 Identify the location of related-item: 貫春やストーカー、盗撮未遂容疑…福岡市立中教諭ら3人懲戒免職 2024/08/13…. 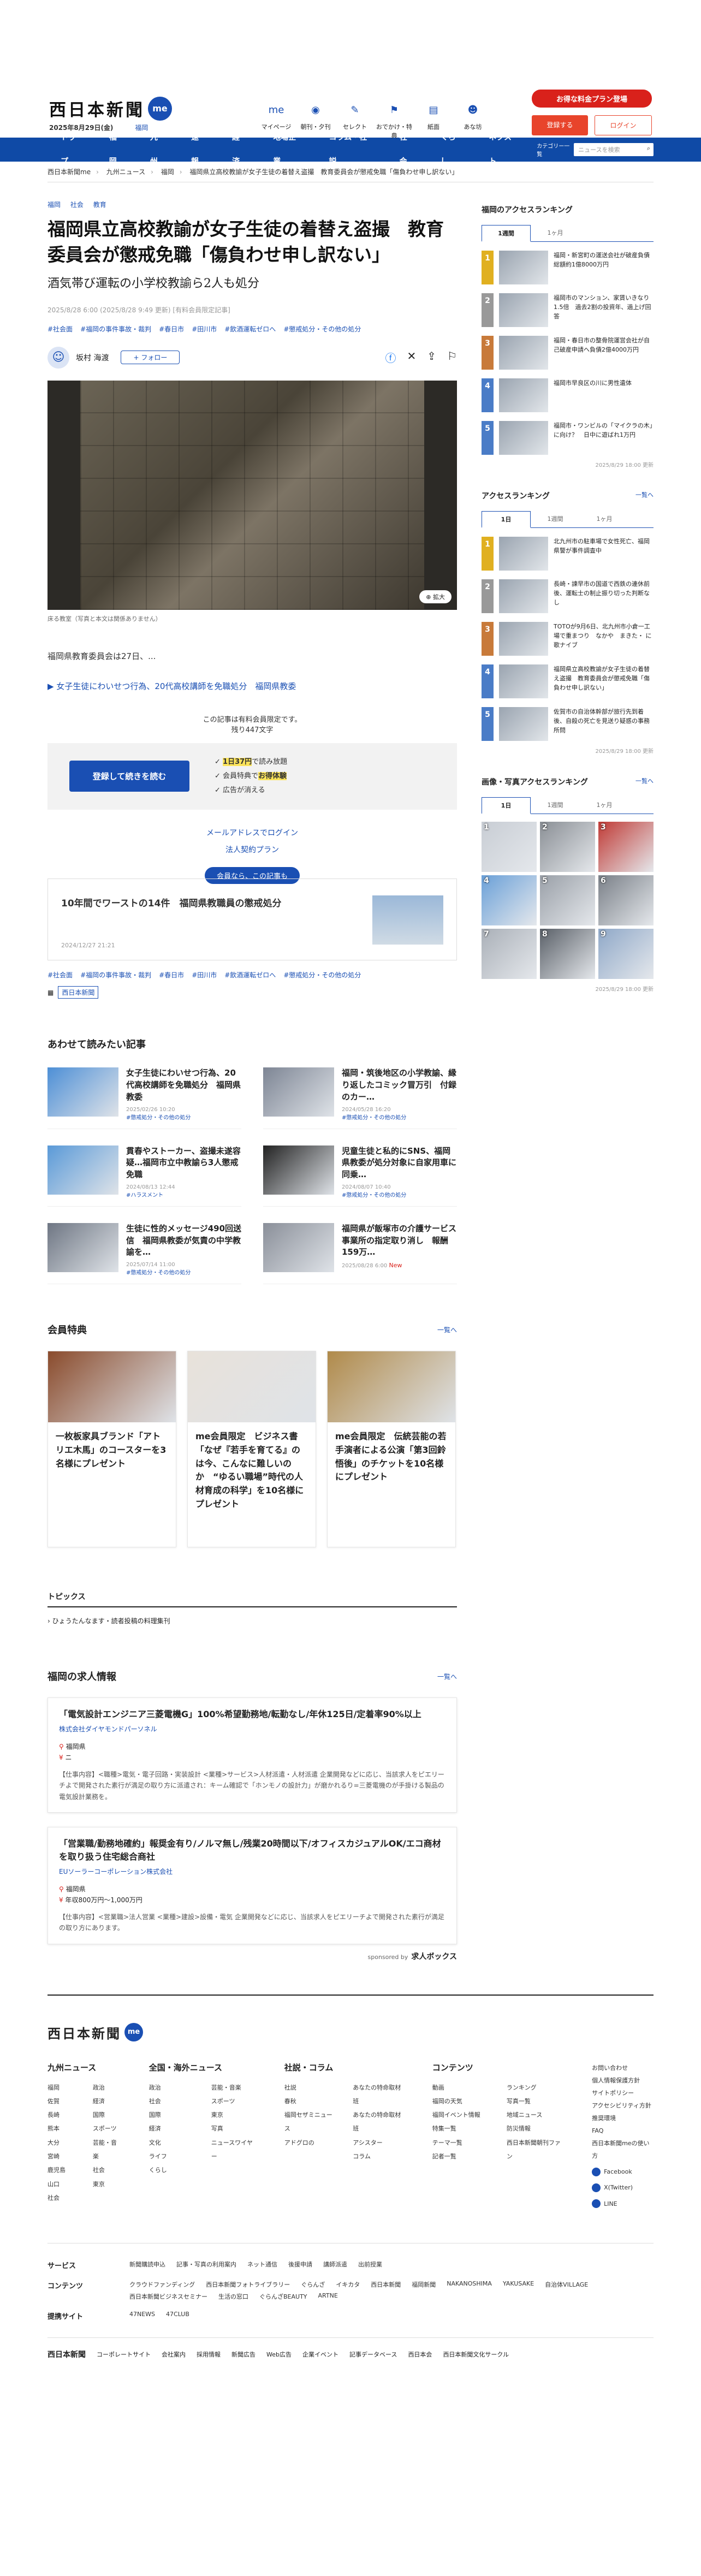
(144, 1176).